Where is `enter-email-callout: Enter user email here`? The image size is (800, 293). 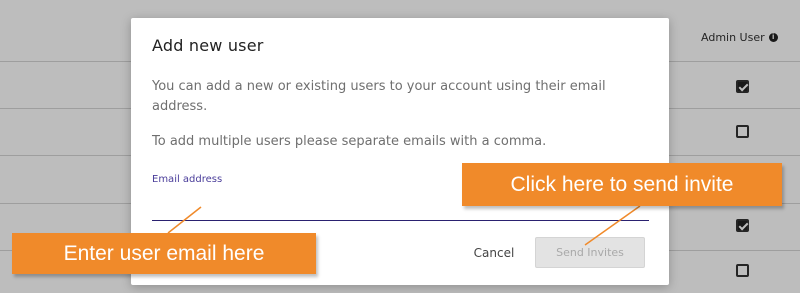 enter-email-callout: Enter user email here is located at coordinates (164, 253).